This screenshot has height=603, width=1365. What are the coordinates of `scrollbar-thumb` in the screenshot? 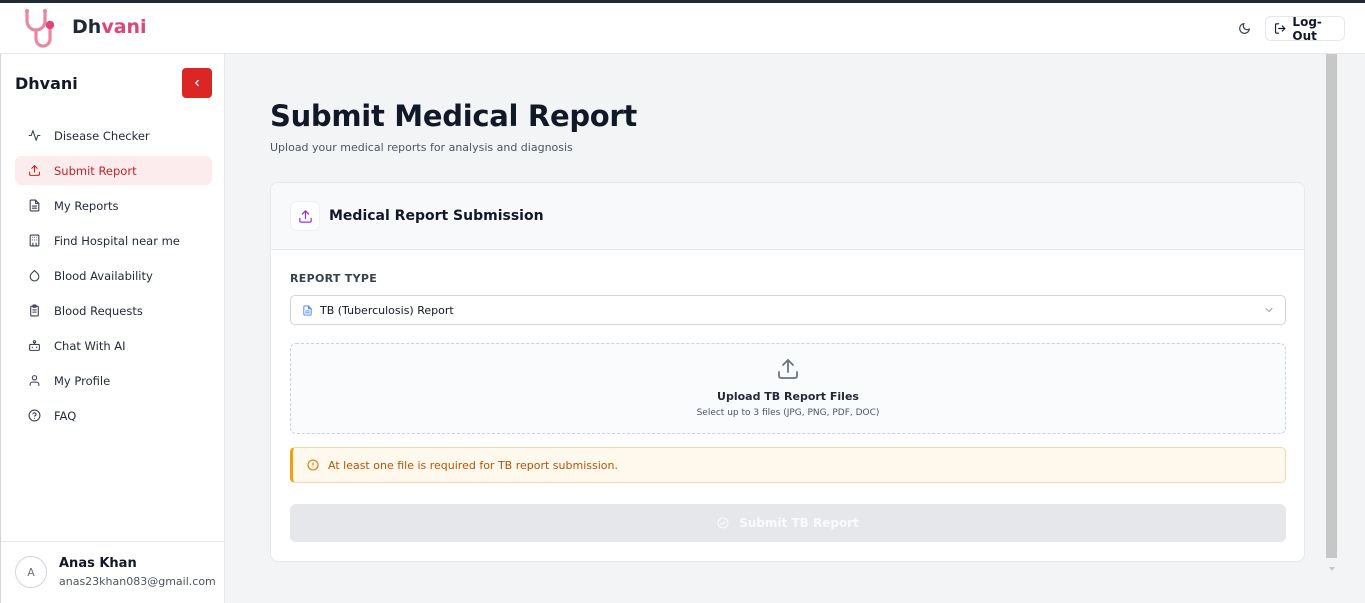 It's located at (1331, 306).